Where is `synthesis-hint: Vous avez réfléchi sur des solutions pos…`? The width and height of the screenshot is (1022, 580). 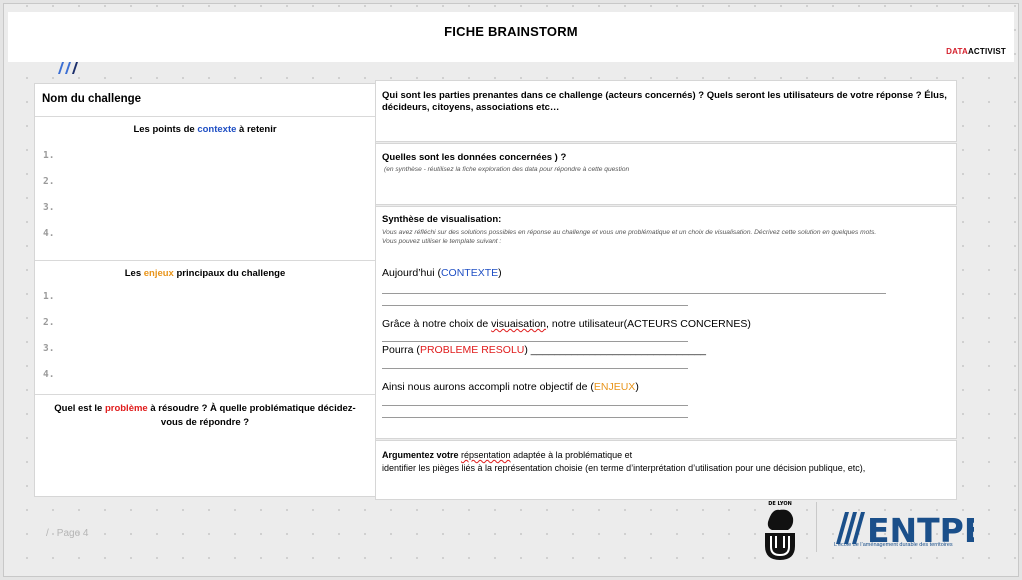 synthesis-hint: Vous avez réfléchi sur des solutions pos… is located at coordinates (629, 232).